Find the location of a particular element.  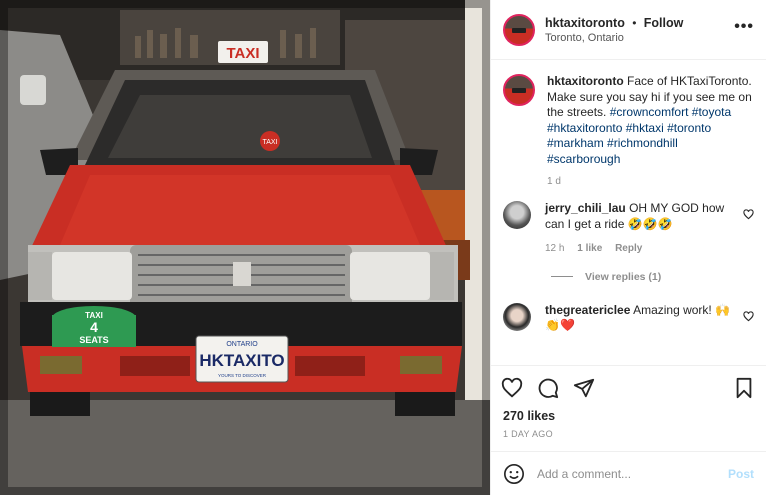

hashtag: #toyota is located at coordinates (711, 112).